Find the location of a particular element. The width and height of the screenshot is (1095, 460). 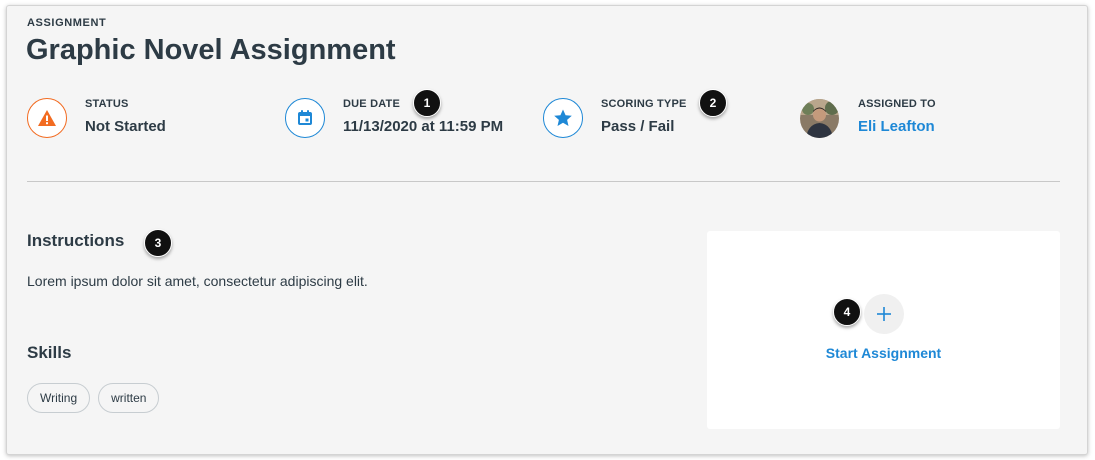

due-date-value: 11/13/2020 at 11:59 PM is located at coordinates (423, 126).